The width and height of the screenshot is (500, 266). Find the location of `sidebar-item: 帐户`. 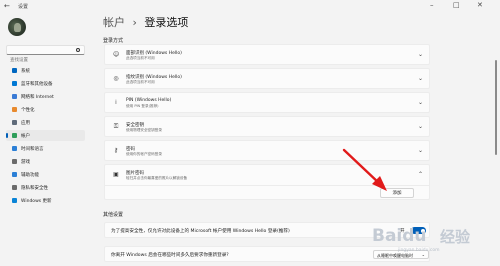

sidebar-item: 帐户 is located at coordinates (45, 135).